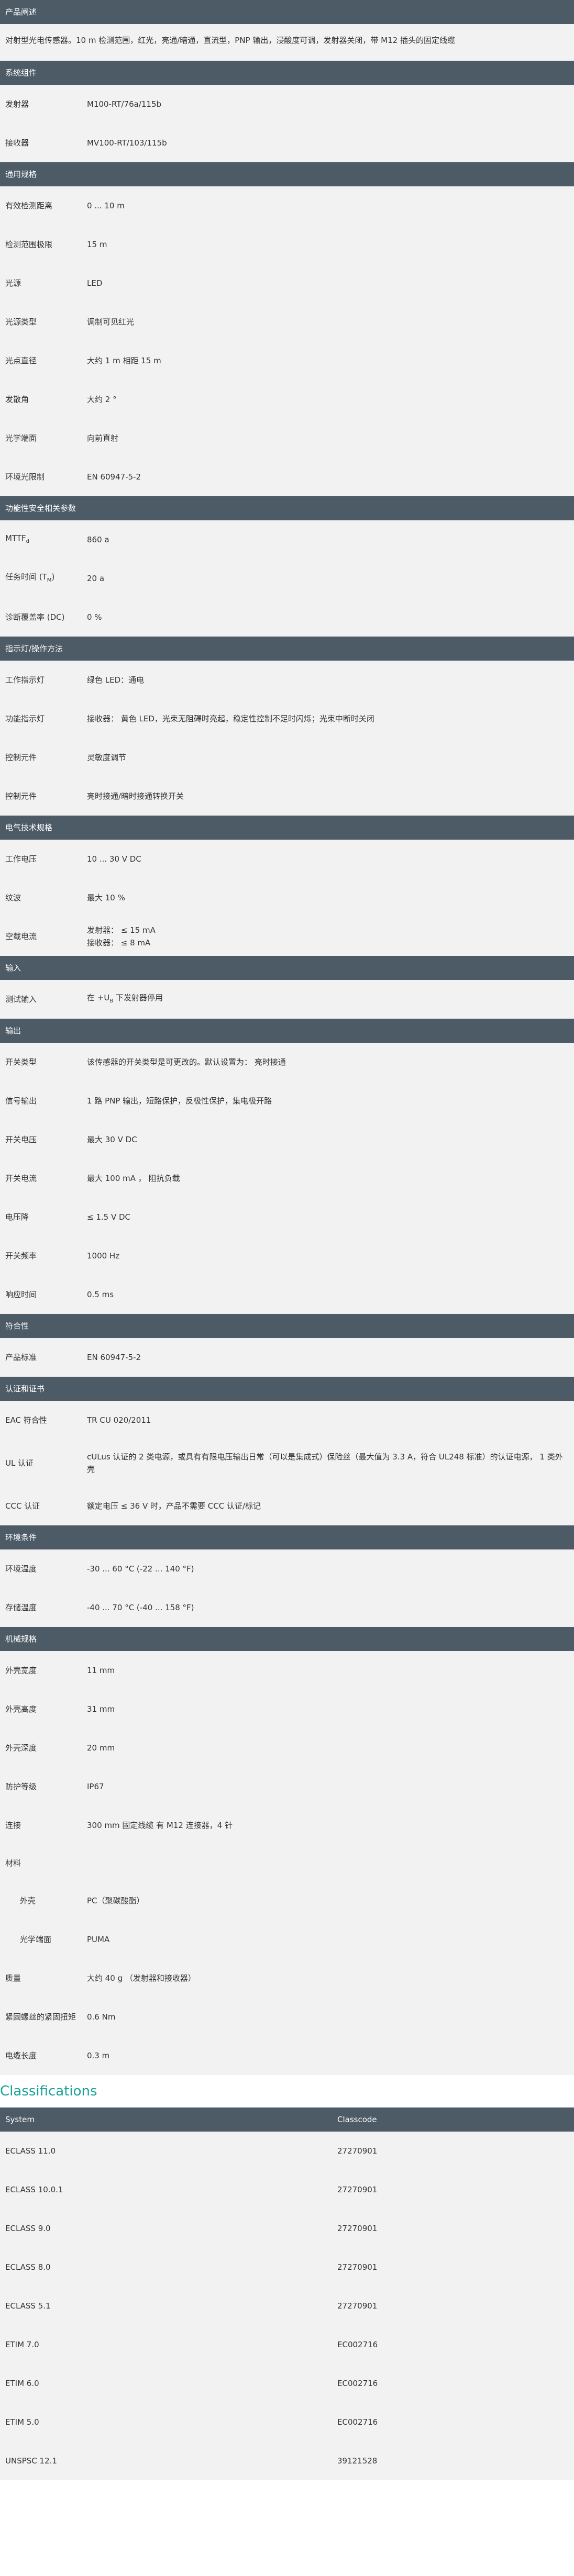 This screenshot has width=574, height=2576. What do you see at coordinates (287, 2460) in the screenshot?
I see `classification-row: UNSPSC 12.1 39121528` at bounding box center [287, 2460].